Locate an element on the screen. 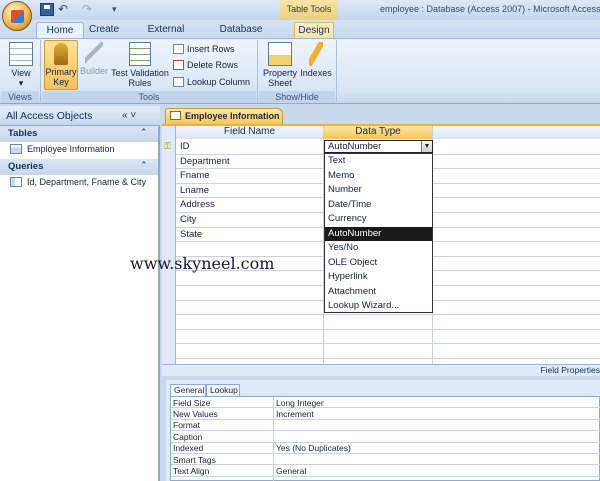  field-name-cell: City is located at coordinates (249, 220).